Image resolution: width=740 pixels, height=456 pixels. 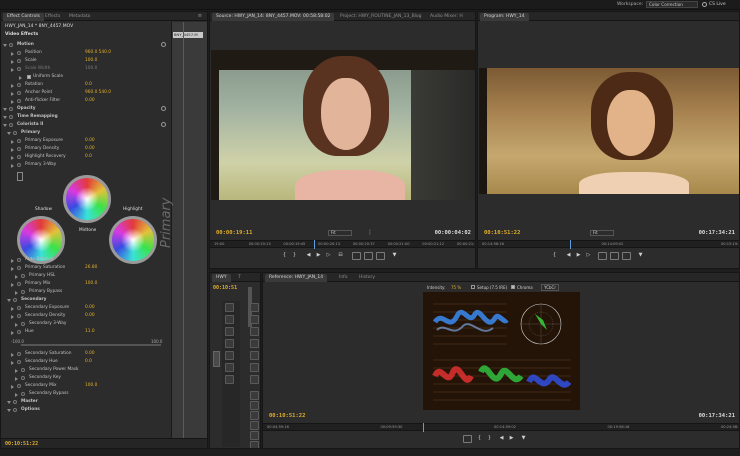 What do you see at coordinates (284, 255) in the screenshot?
I see `mark-in-icon: {` at bounding box center [284, 255].